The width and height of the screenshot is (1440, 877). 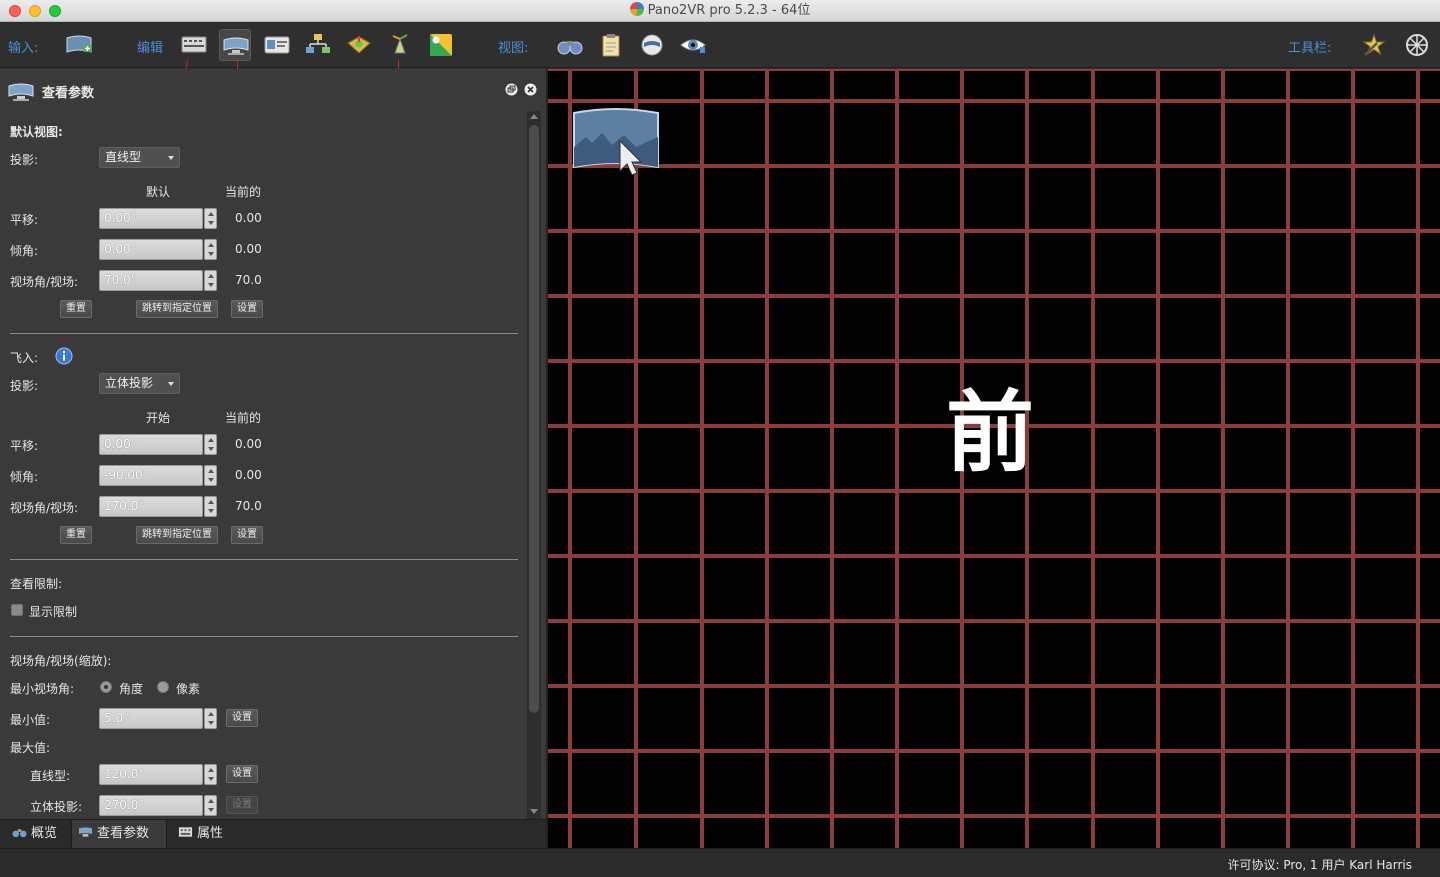 I want to click on degree-radio, so click(x=106, y=687).